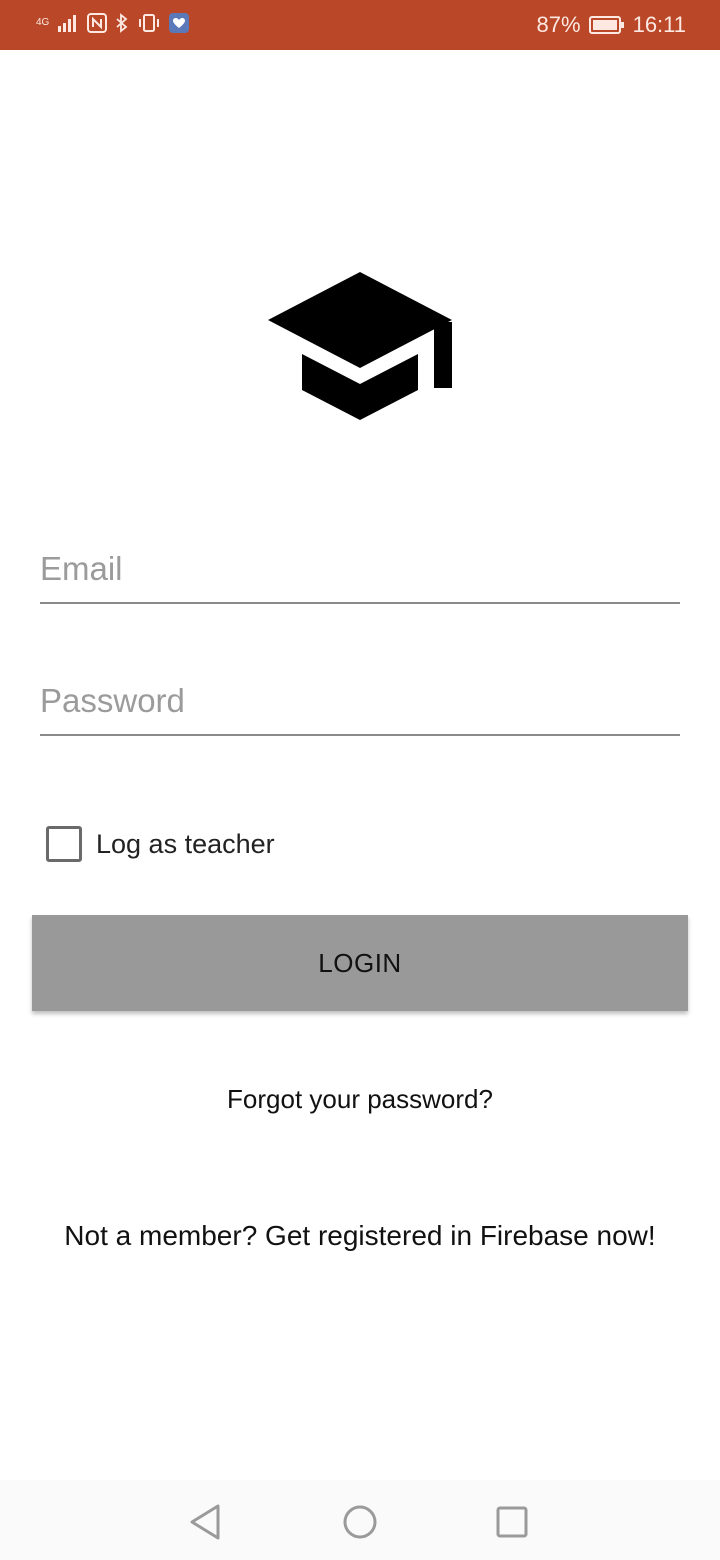 The width and height of the screenshot is (720, 1560). I want to click on recents-icon, so click(512, 1522).